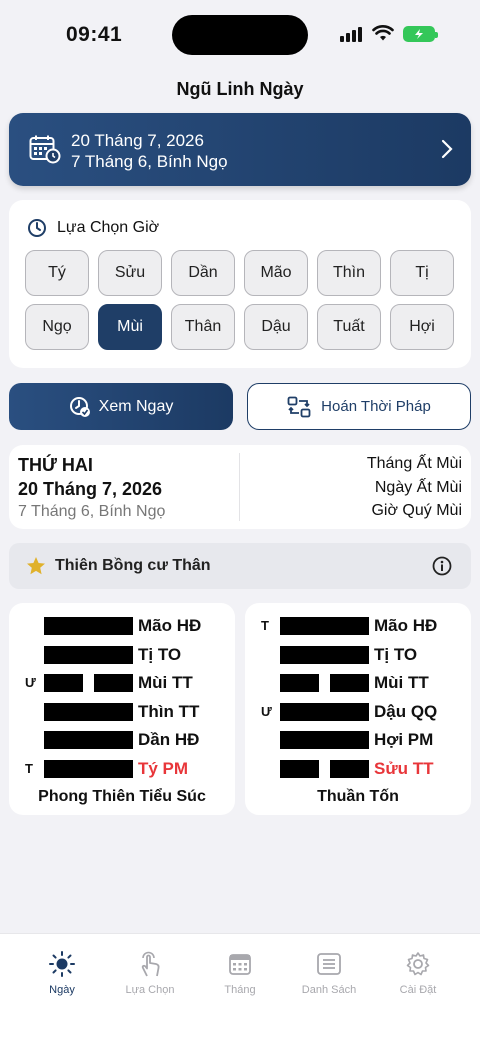  What do you see at coordinates (94, 34) in the screenshot?
I see `status-time: 09:41` at bounding box center [94, 34].